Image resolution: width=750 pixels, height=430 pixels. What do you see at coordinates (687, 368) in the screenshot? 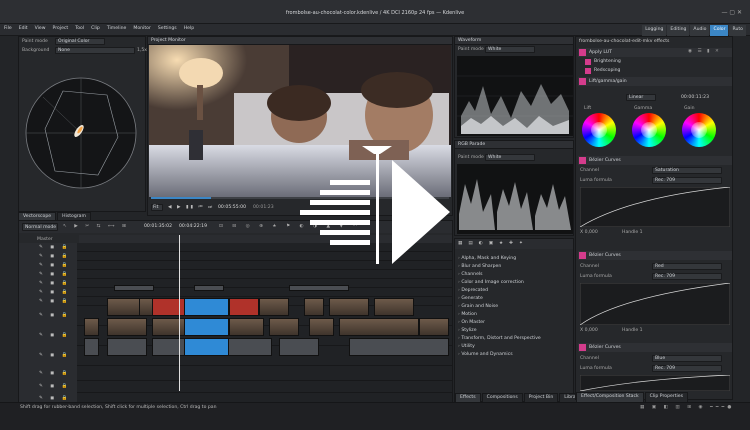
I see `curve3-formula-select: Rec. 709` at bounding box center [687, 368].